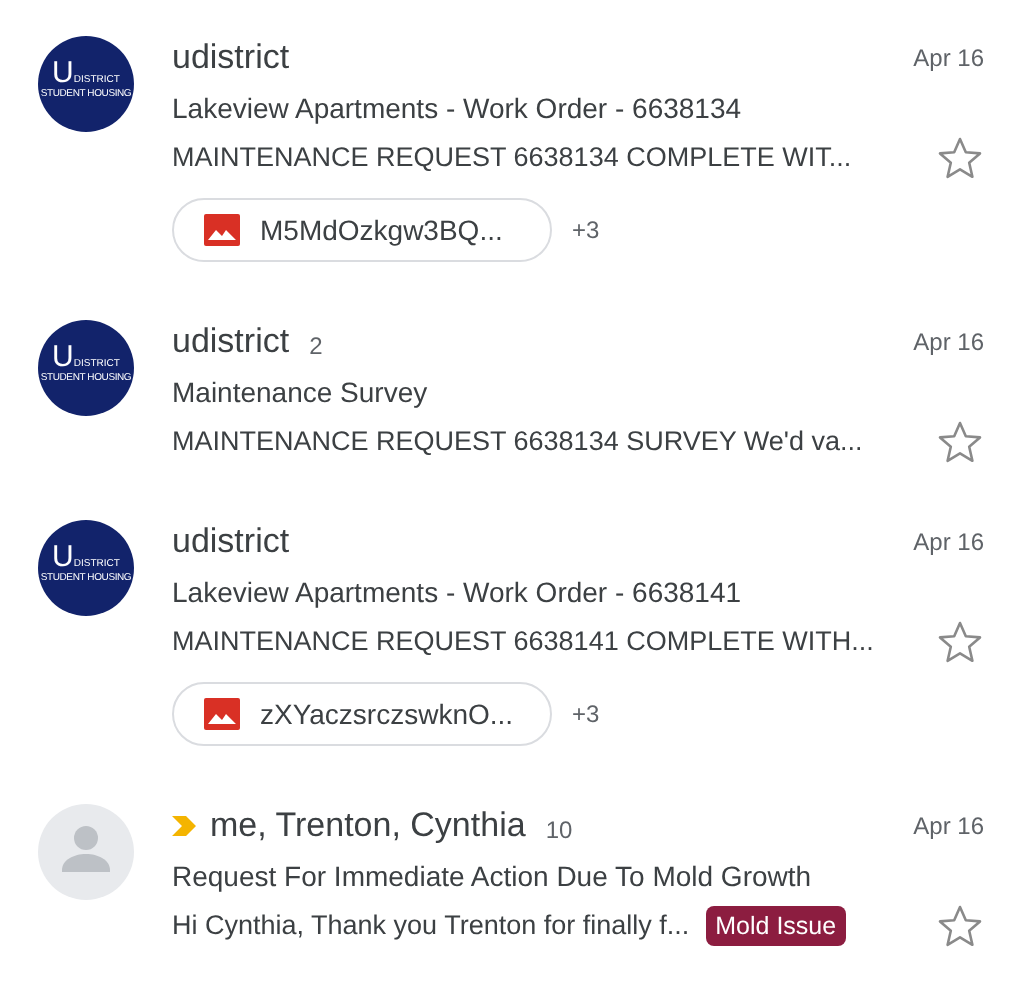  I want to click on email-subject: Request For Immediate Action Due To Mold Growth, so click(493, 876).